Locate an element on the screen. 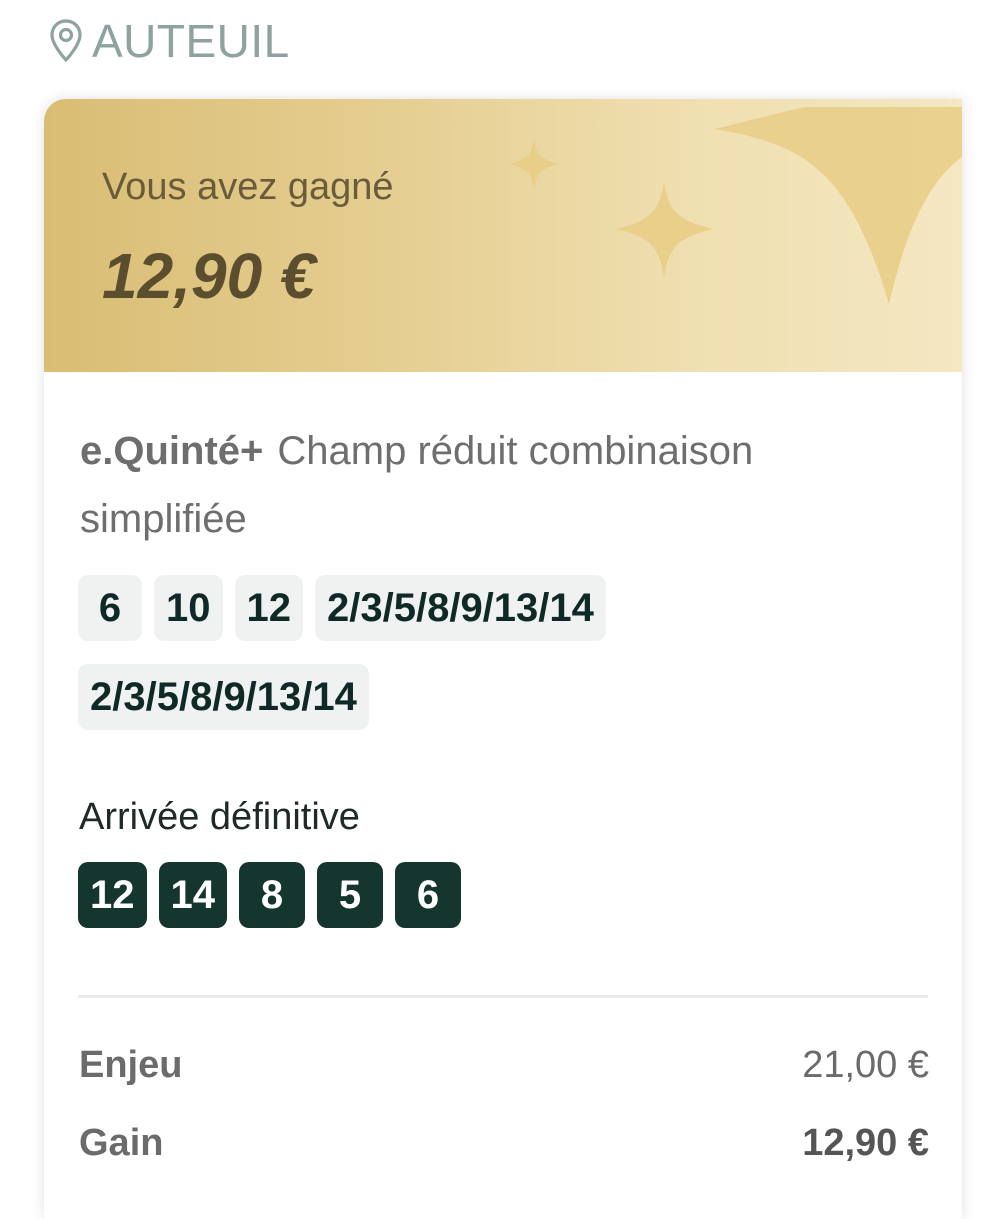 The width and height of the screenshot is (1007, 1219). selection-row-2: 2/3/5/8/9/13/14 is located at coordinates (508, 697).